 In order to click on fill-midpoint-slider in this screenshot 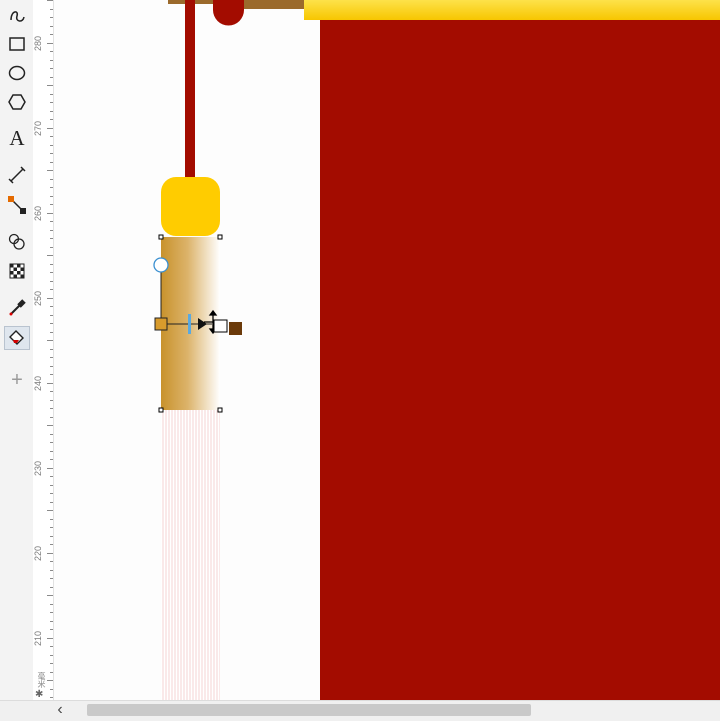, I will do `click(189, 324)`.